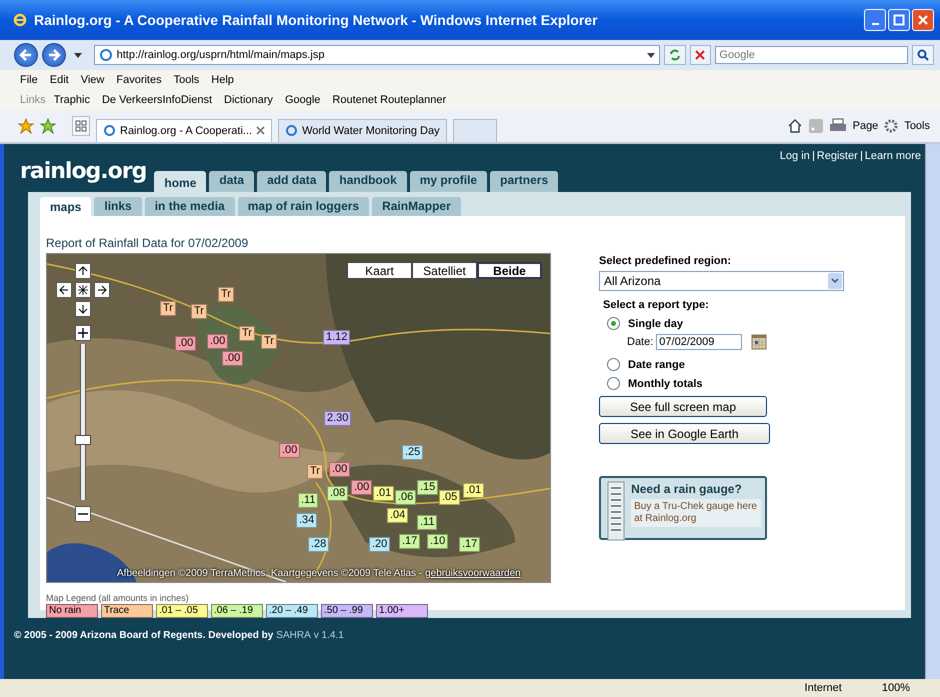 This screenshot has height=697, width=940. What do you see at coordinates (409, 541) in the screenshot?
I see `rainfall-marker: .17` at bounding box center [409, 541].